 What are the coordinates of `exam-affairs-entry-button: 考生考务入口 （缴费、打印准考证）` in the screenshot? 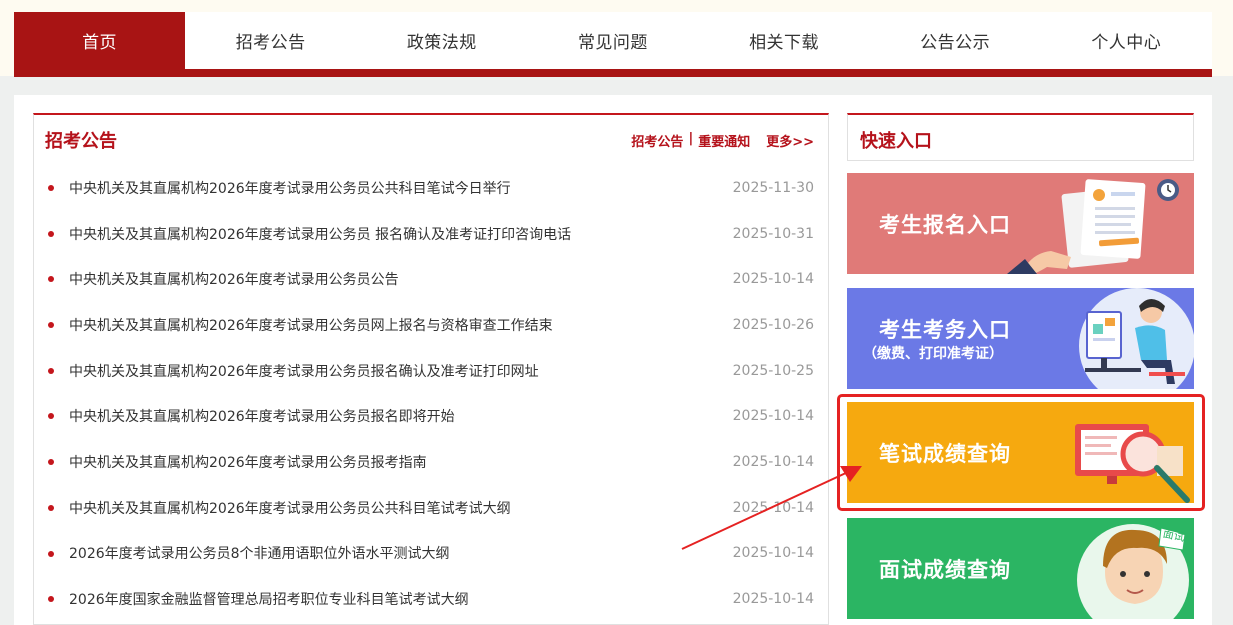 It's located at (1020, 338).